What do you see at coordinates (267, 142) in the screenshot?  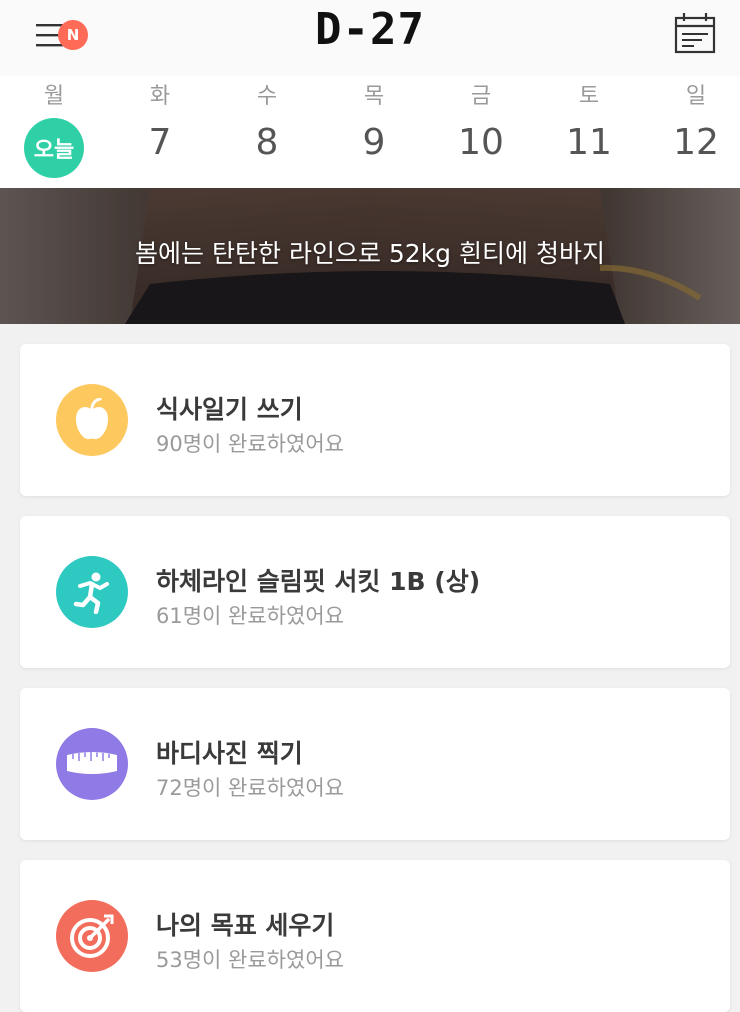 I see `date-wed: 8` at bounding box center [267, 142].